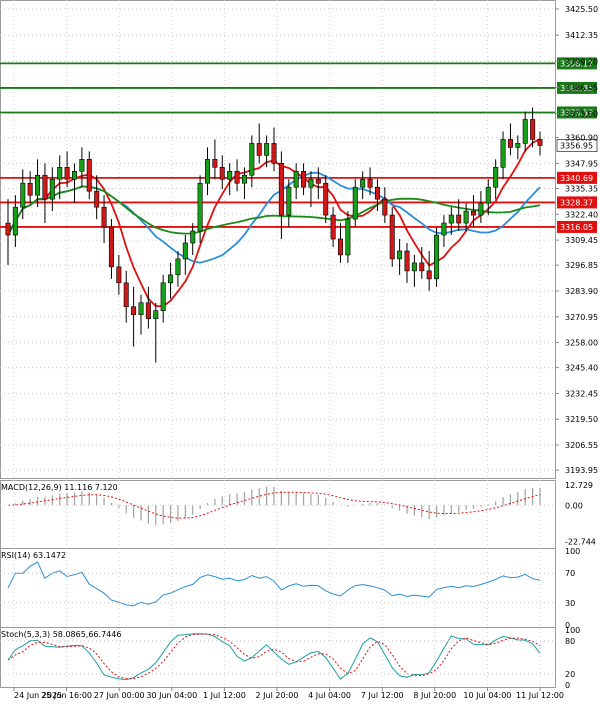  What do you see at coordinates (581, 35) in the screenshot?
I see `price-tick-label: 3412.35` at bounding box center [581, 35].